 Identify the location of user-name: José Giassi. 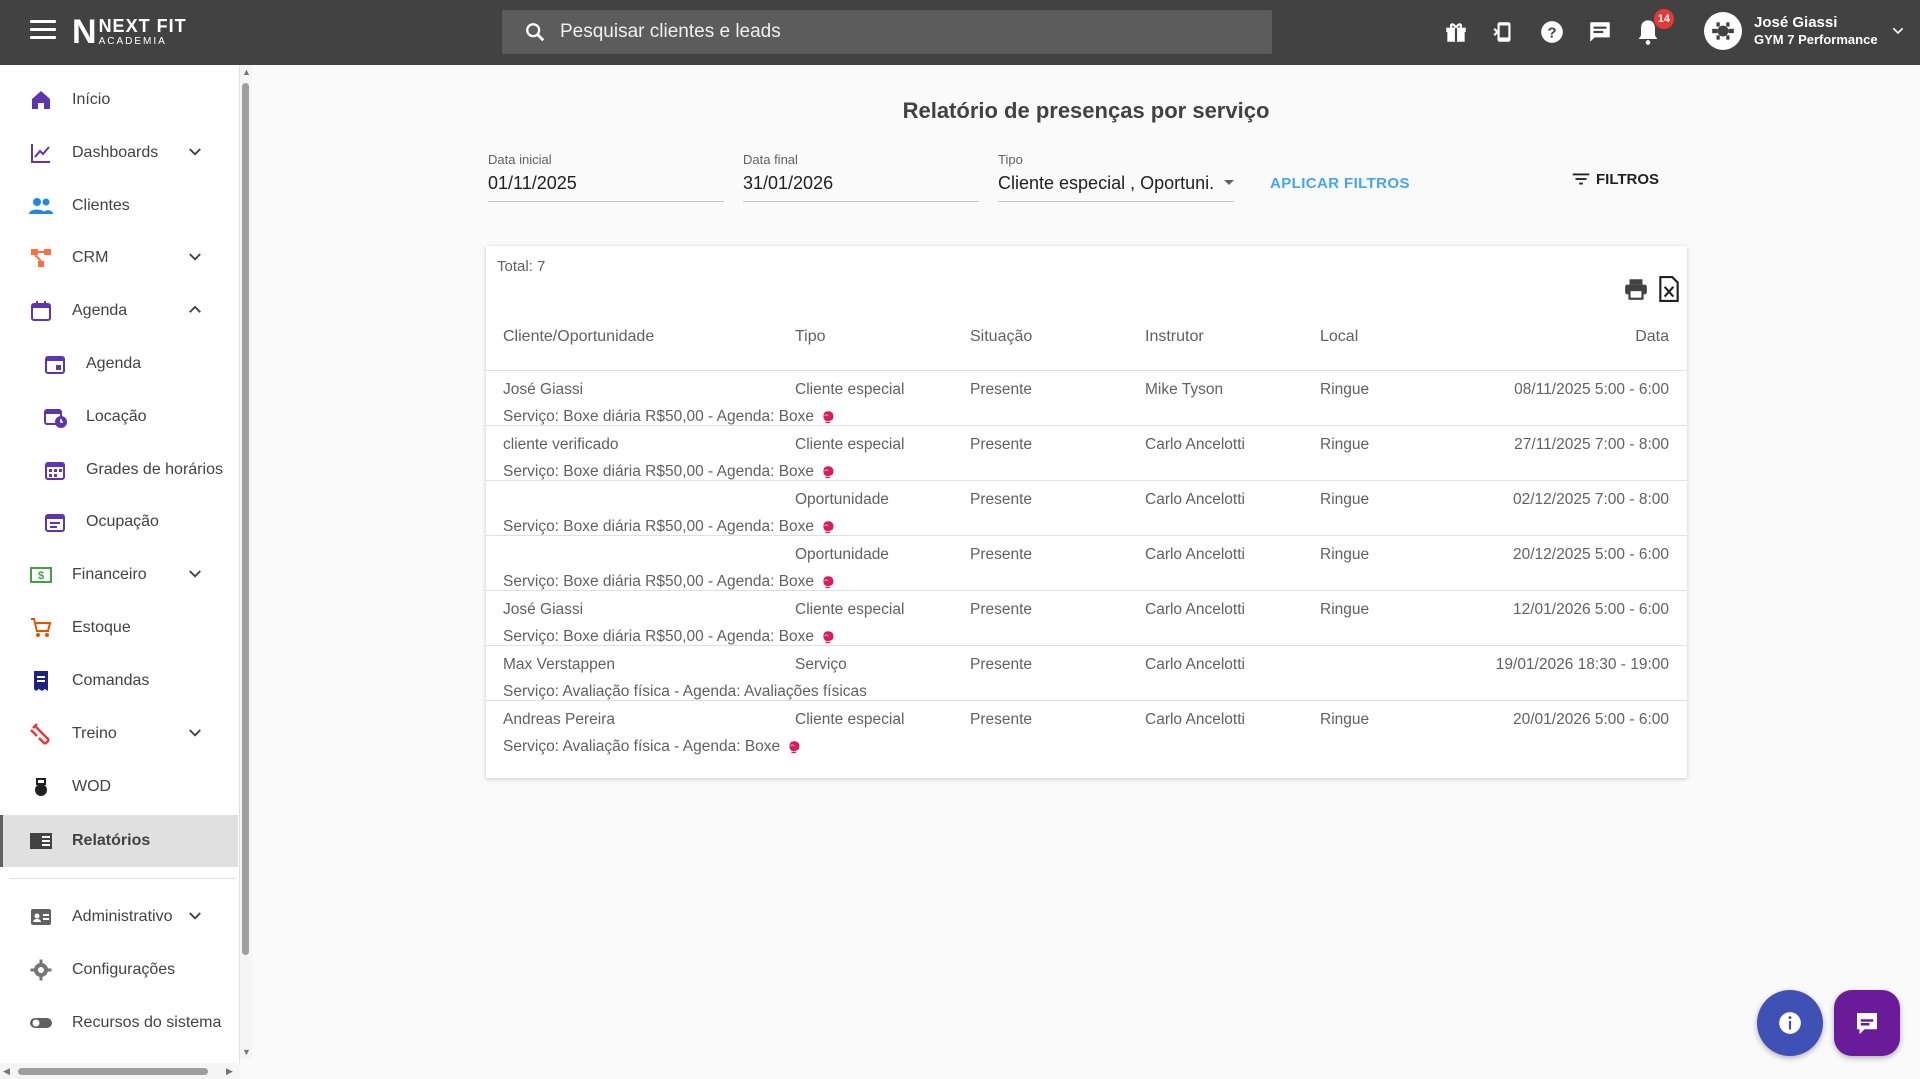
(1796, 22).